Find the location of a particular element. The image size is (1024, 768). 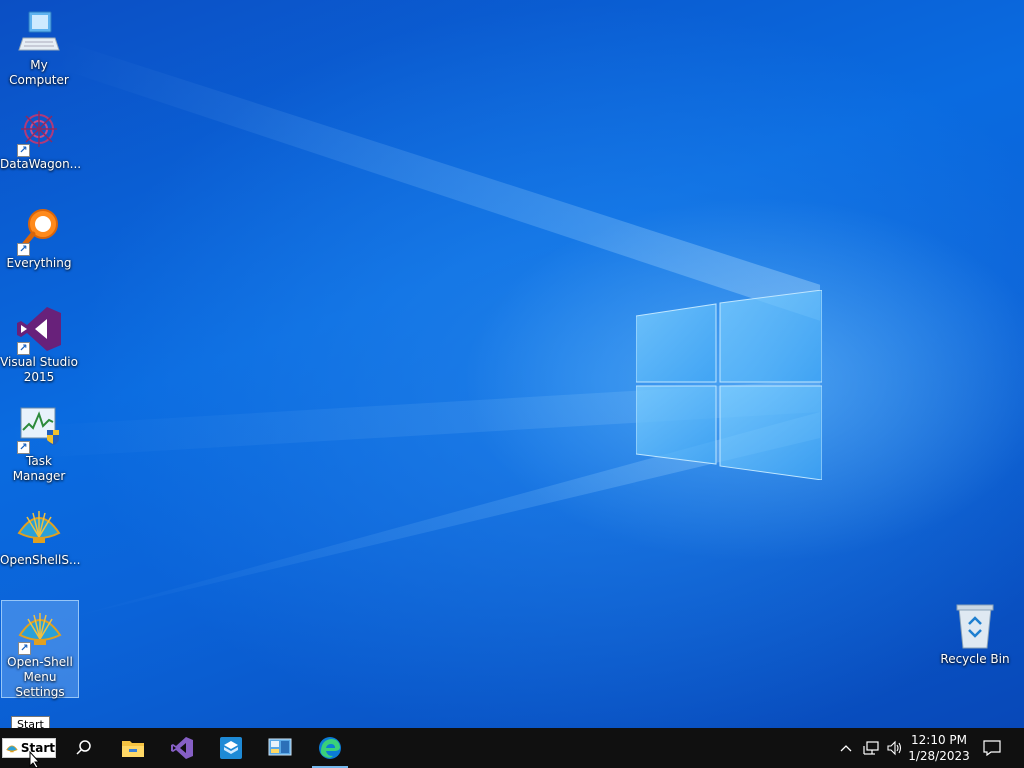

icon-label: Everything is located at coordinates (39, 263).